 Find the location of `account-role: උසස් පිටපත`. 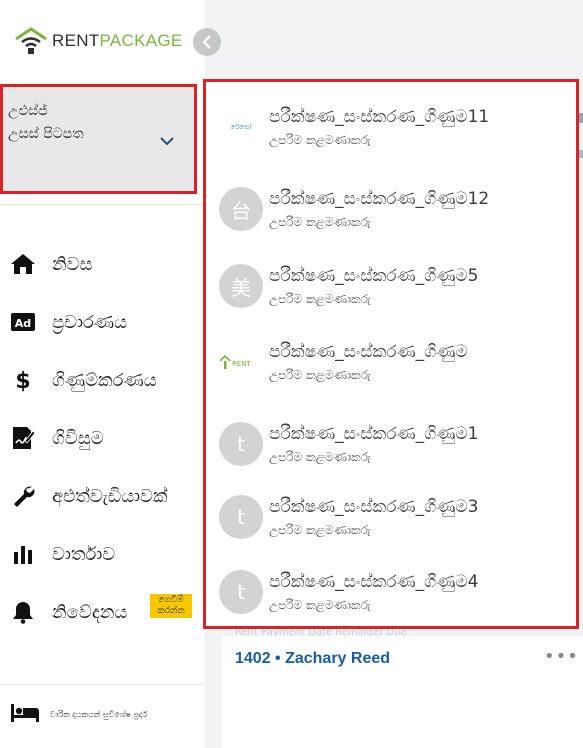

account-role: උසස් පිටපත is located at coordinates (46, 134).